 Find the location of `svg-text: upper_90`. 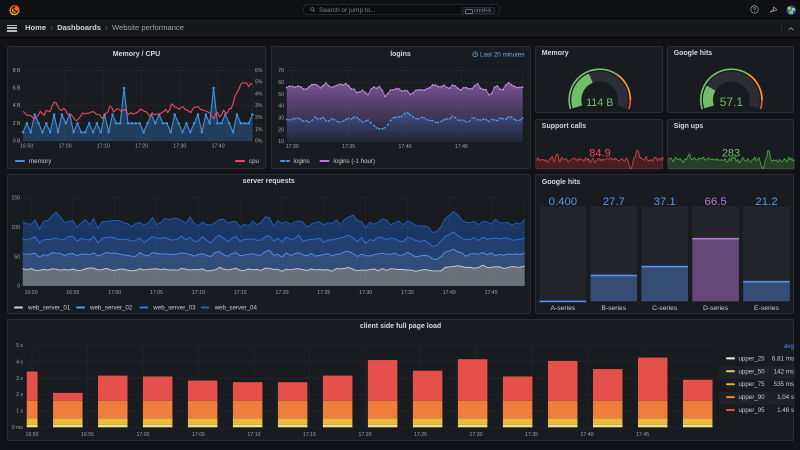

svg-text: upper_90 is located at coordinates (751, 397).